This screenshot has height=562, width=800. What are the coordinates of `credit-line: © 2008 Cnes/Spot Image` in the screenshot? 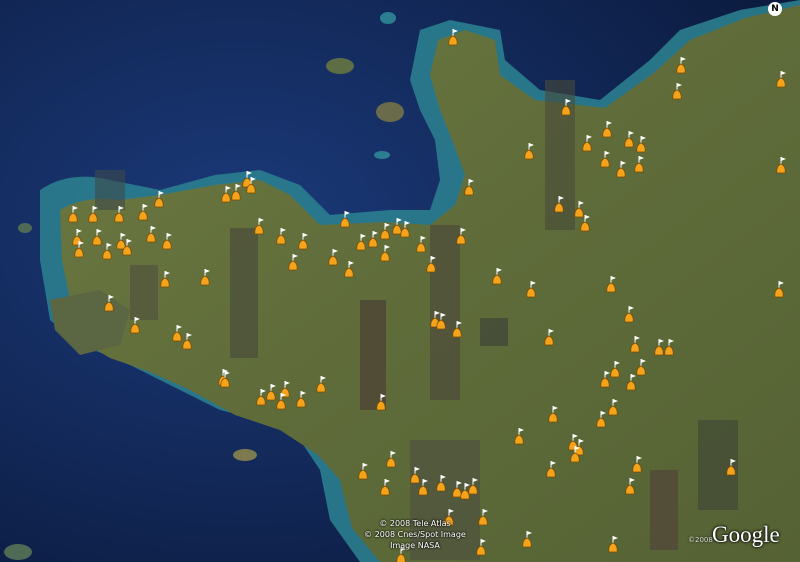 It's located at (415, 534).